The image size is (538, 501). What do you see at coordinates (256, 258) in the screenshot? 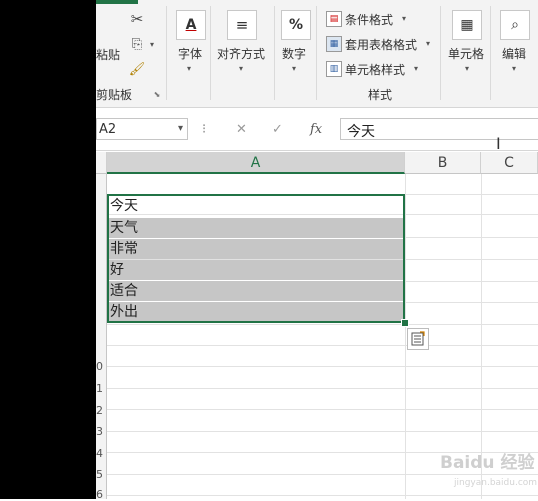
I see `selection-border` at bounding box center [256, 258].